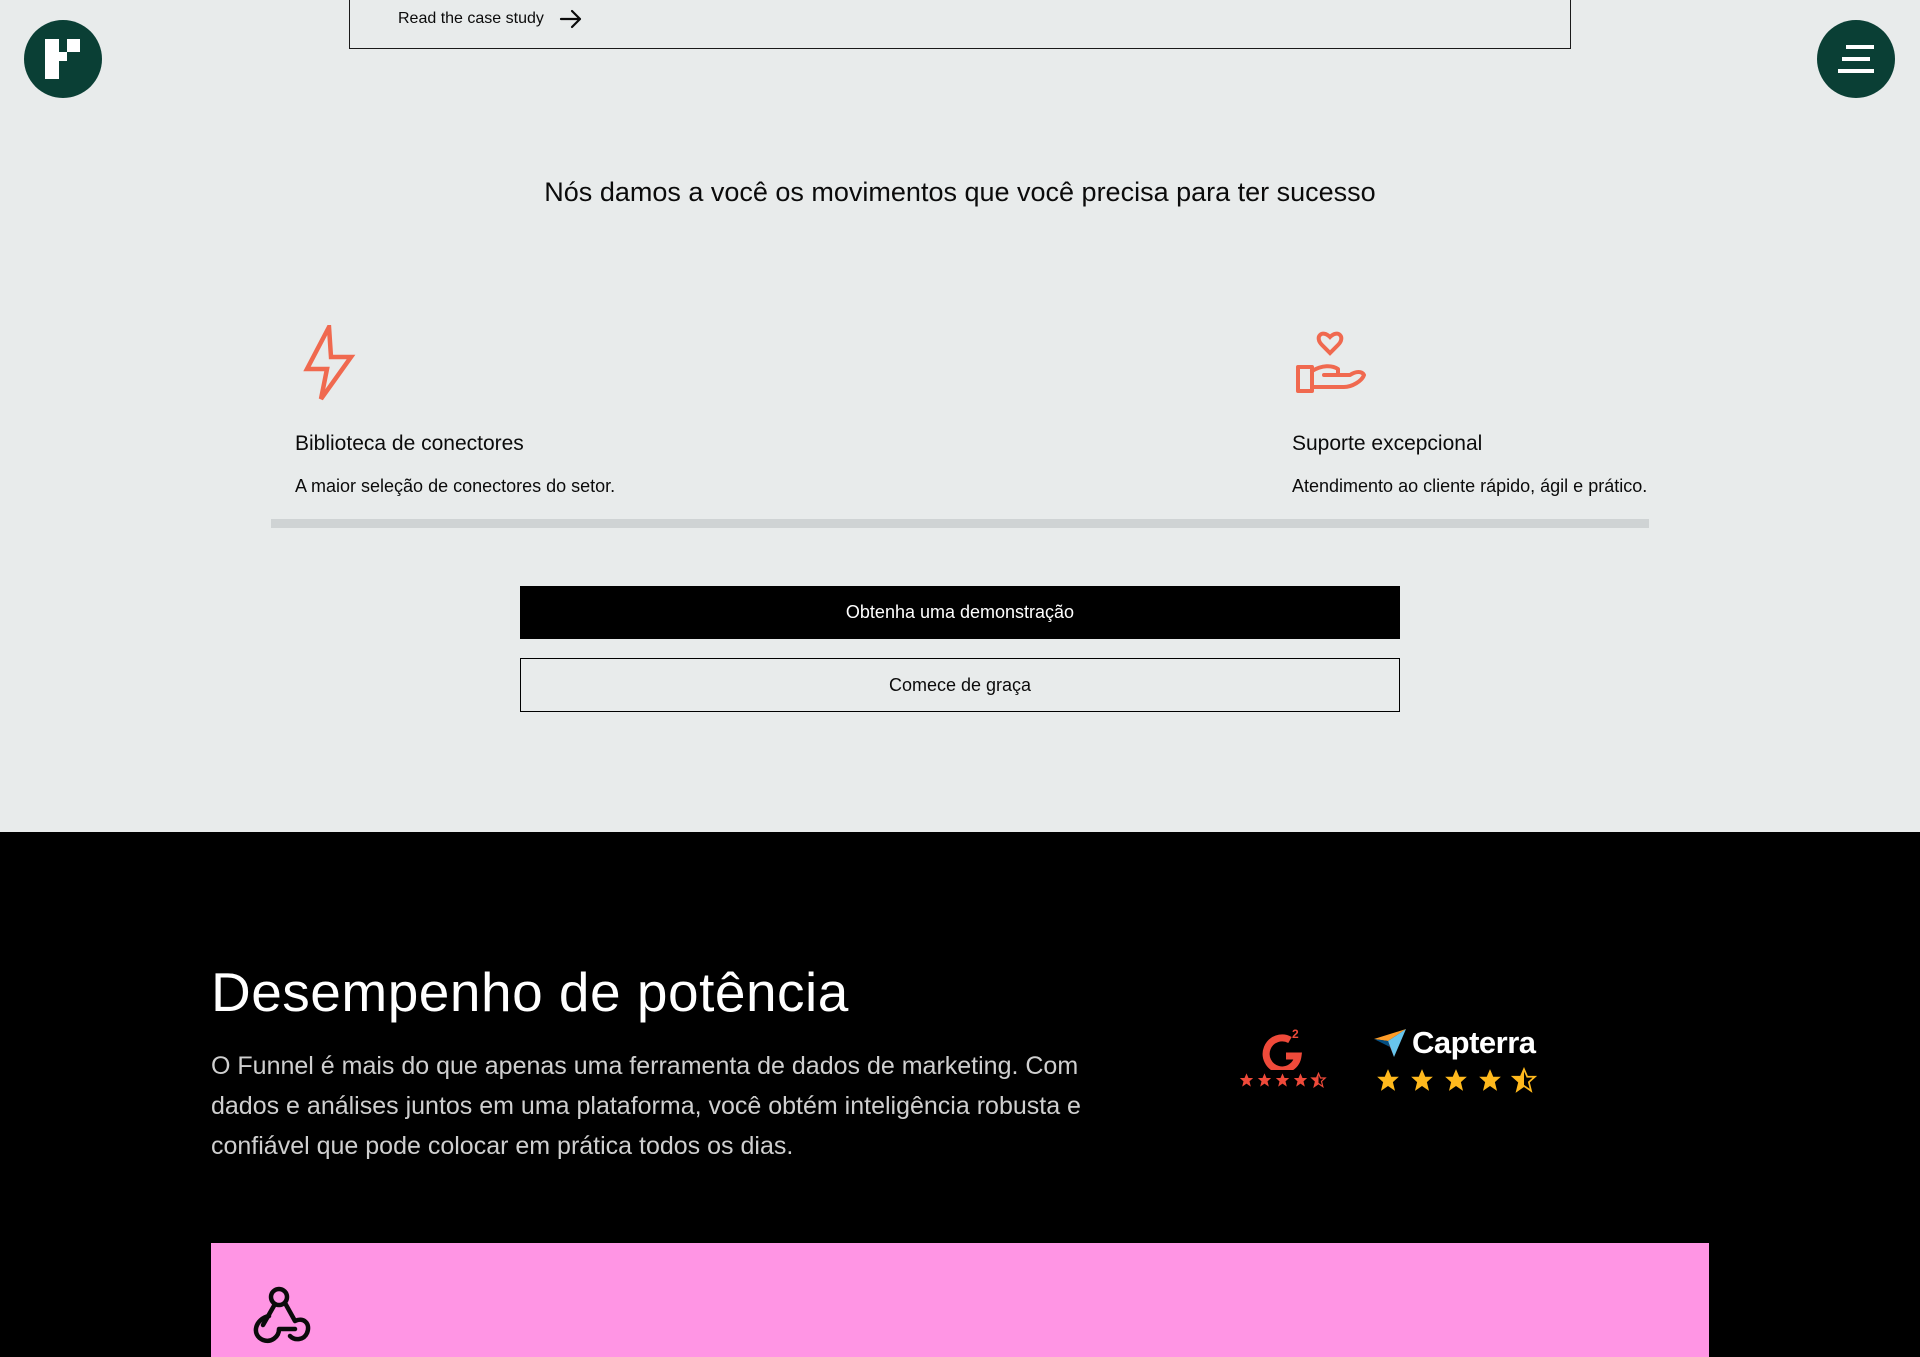 This screenshot has width=1920, height=1357. Describe the element at coordinates (530, 992) in the screenshot. I see `performance-title: Desempenho de potência` at that location.